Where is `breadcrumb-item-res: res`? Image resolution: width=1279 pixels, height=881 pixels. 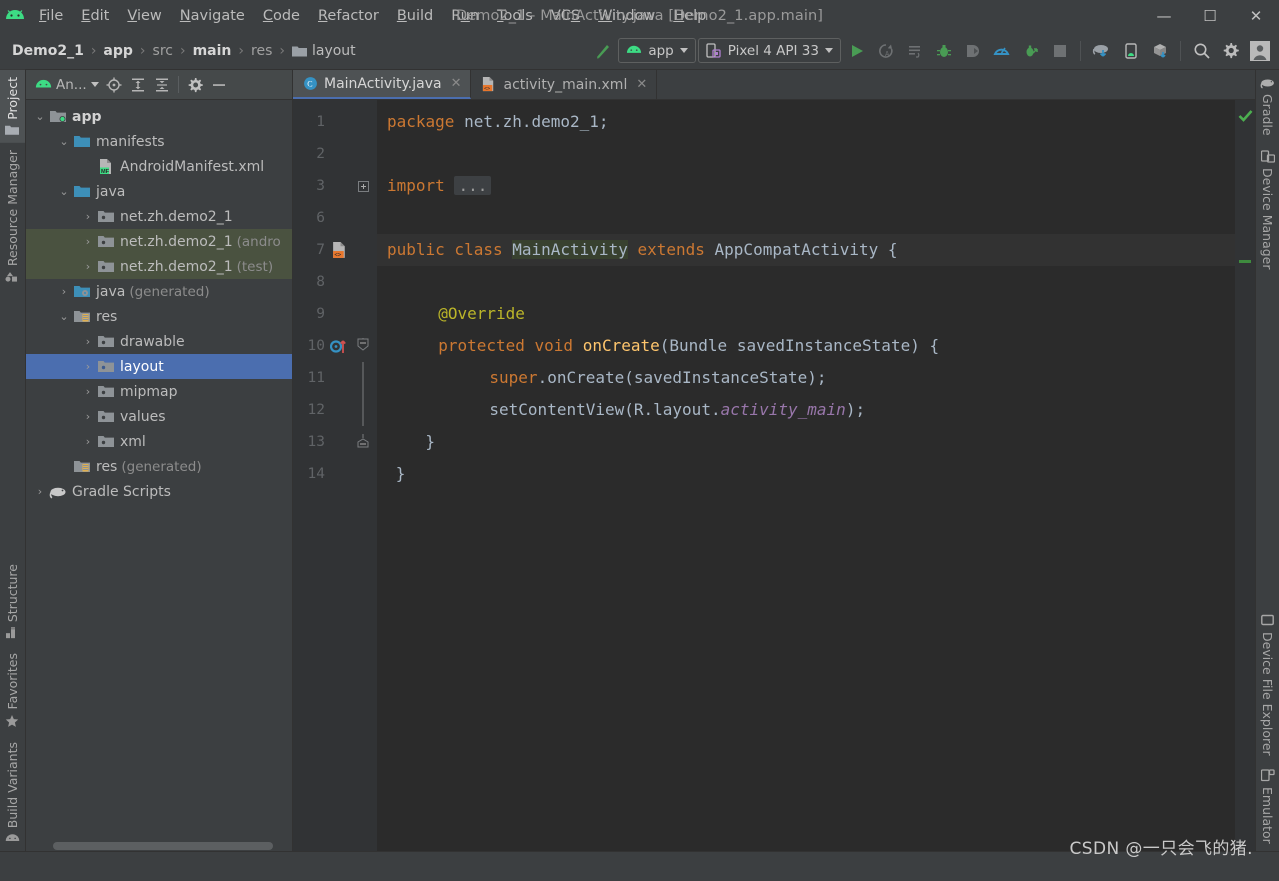 breadcrumb-item-res: res is located at coordinates (261, 51).